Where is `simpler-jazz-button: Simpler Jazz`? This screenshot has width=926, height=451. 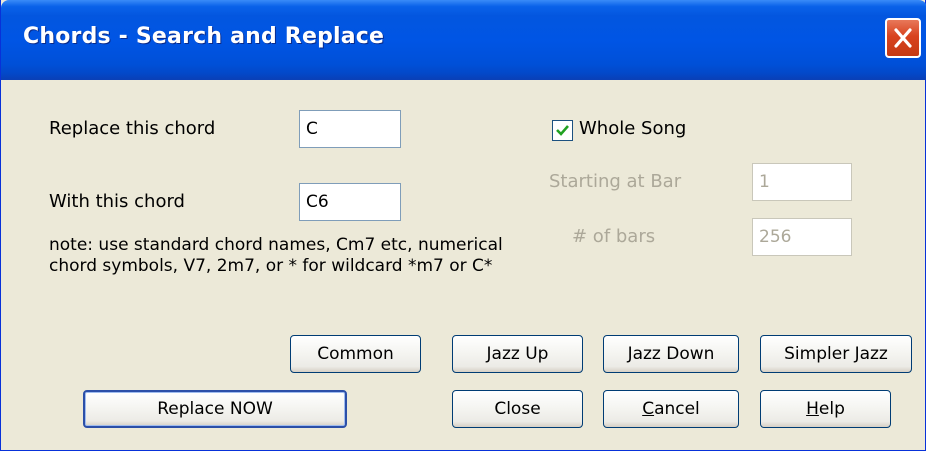 simpler-jazz-button: Simpler Jazz is located at coordinates (836, 354).